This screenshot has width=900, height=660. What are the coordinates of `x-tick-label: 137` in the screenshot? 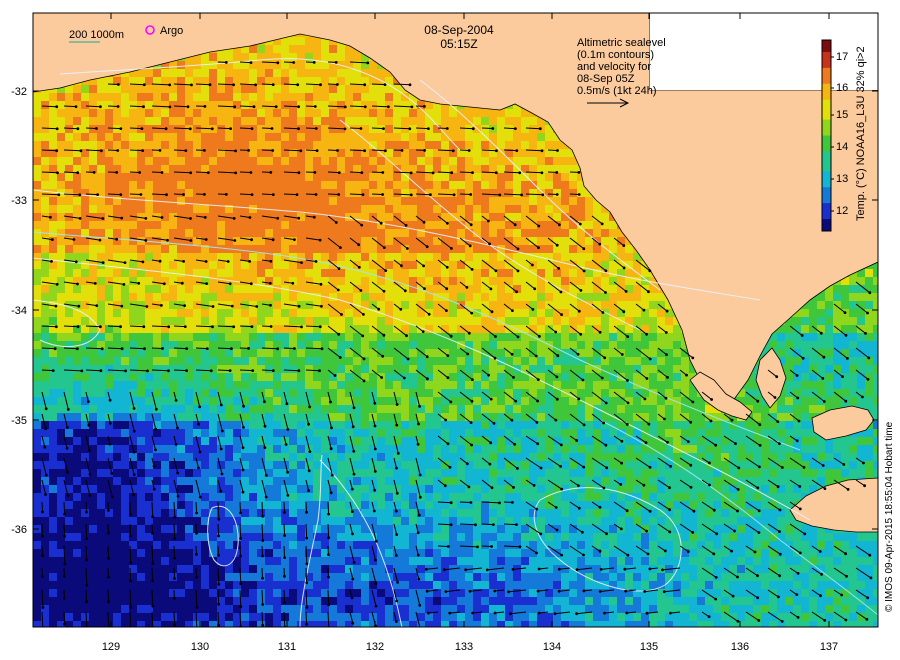 It's located at (829, 647).